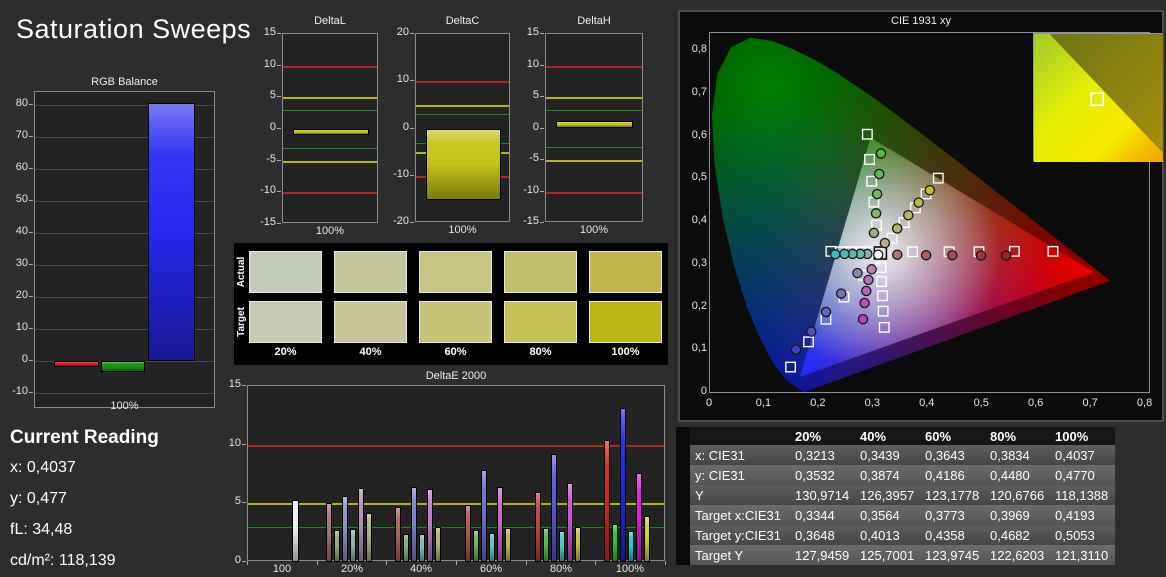 The width and height of the screenshot is (1166, 577). Describe the element at coordinates (594, 110) in the screenshot. I see `limit-line-1d8a1d` at that location.